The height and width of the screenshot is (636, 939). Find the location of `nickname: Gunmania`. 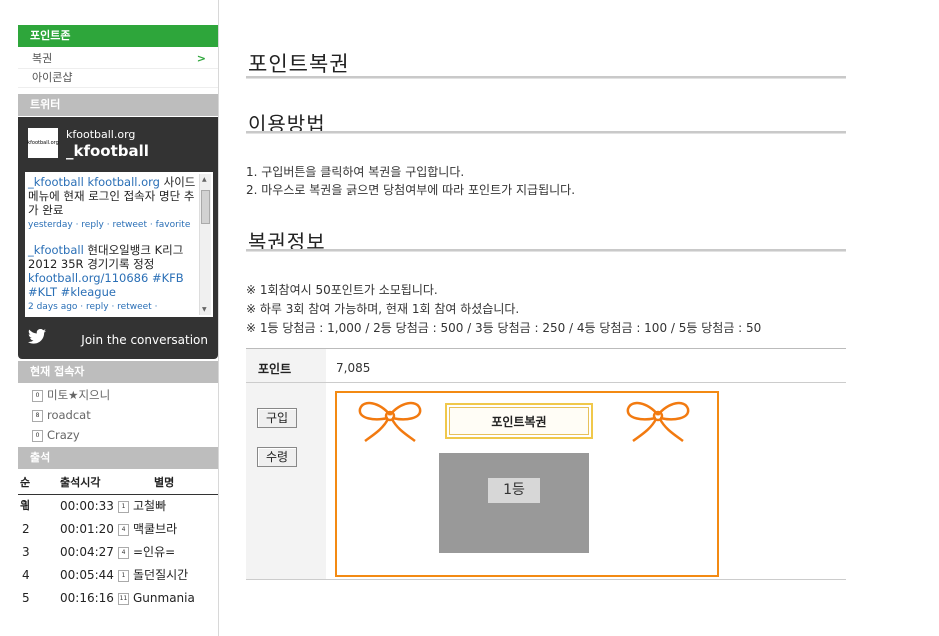

nickname: Gunmania is located at coordinates (164, 598).